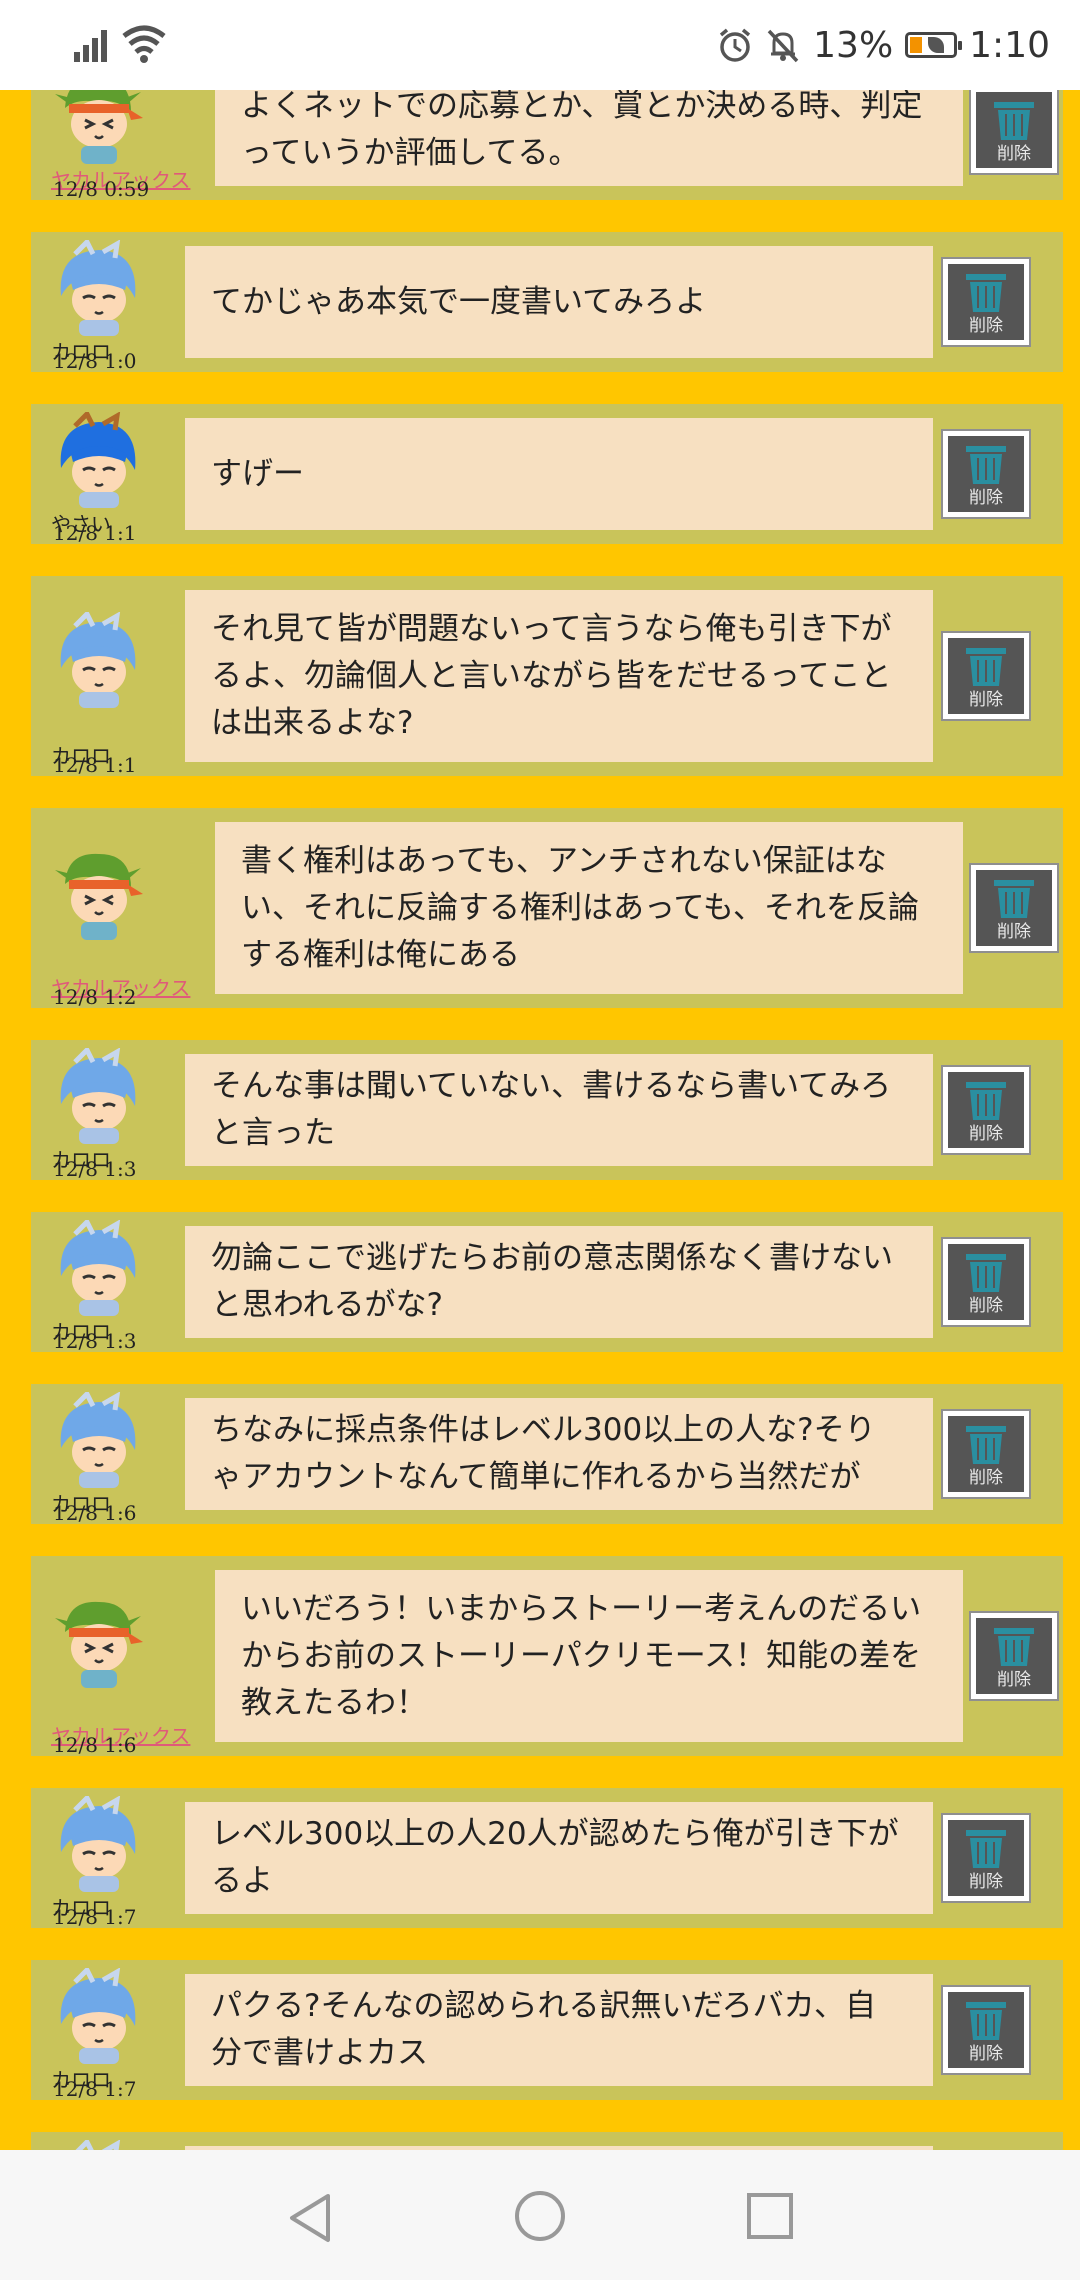  I want to click on message-line: ゃアカウントなんて簡単に作れるから当然だが, so click(536, 1477).